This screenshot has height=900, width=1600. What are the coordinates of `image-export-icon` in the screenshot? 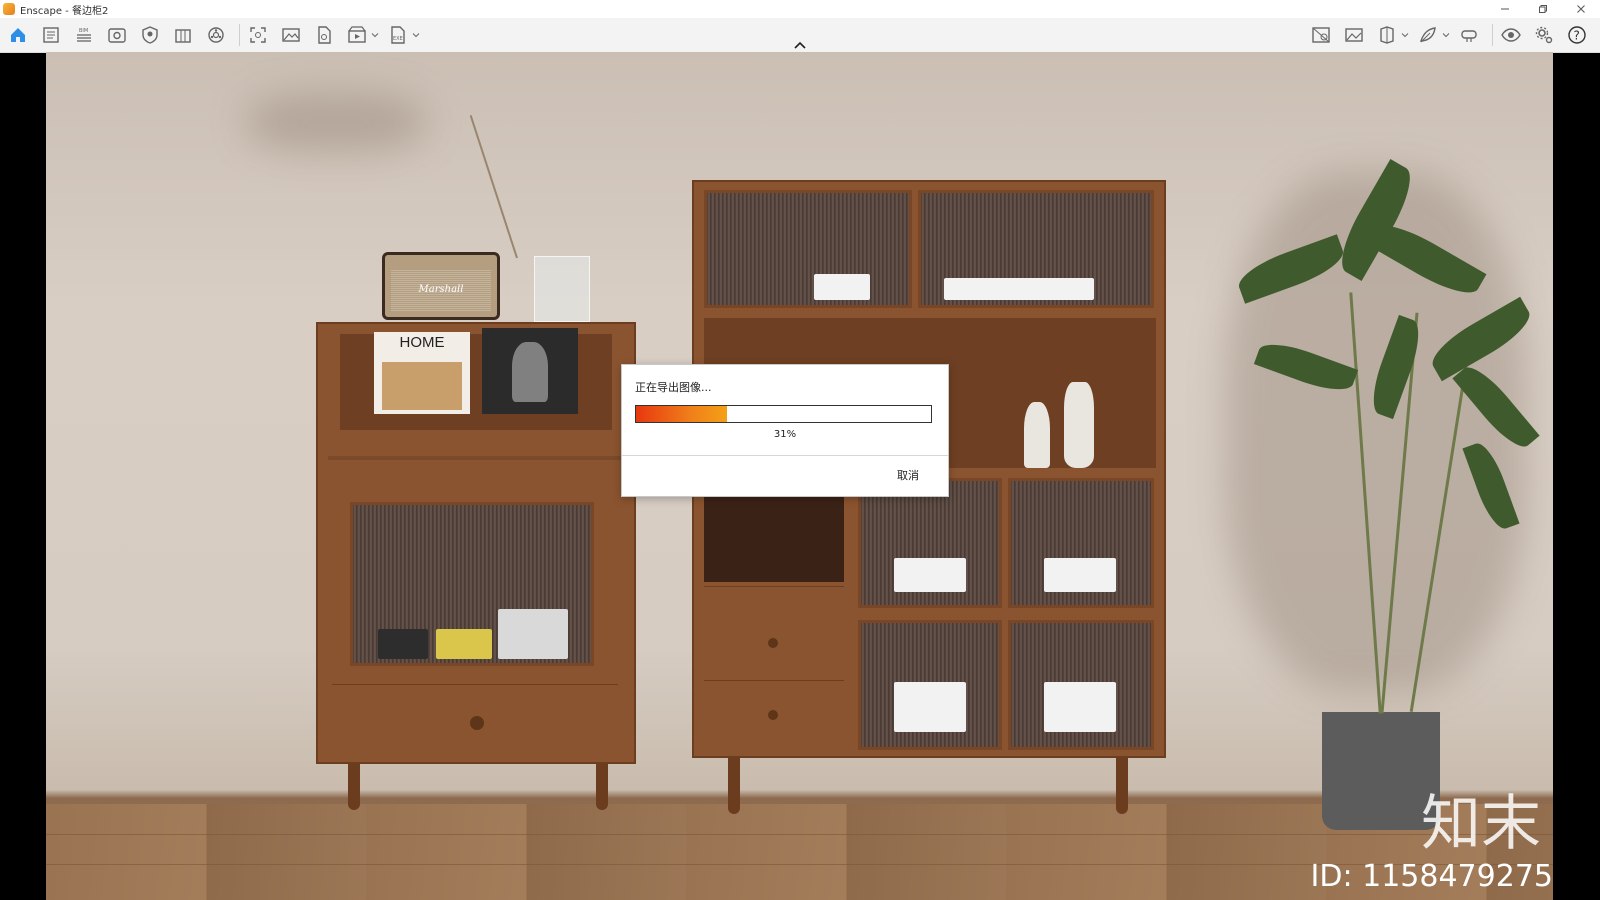 It's located at (291, 35).